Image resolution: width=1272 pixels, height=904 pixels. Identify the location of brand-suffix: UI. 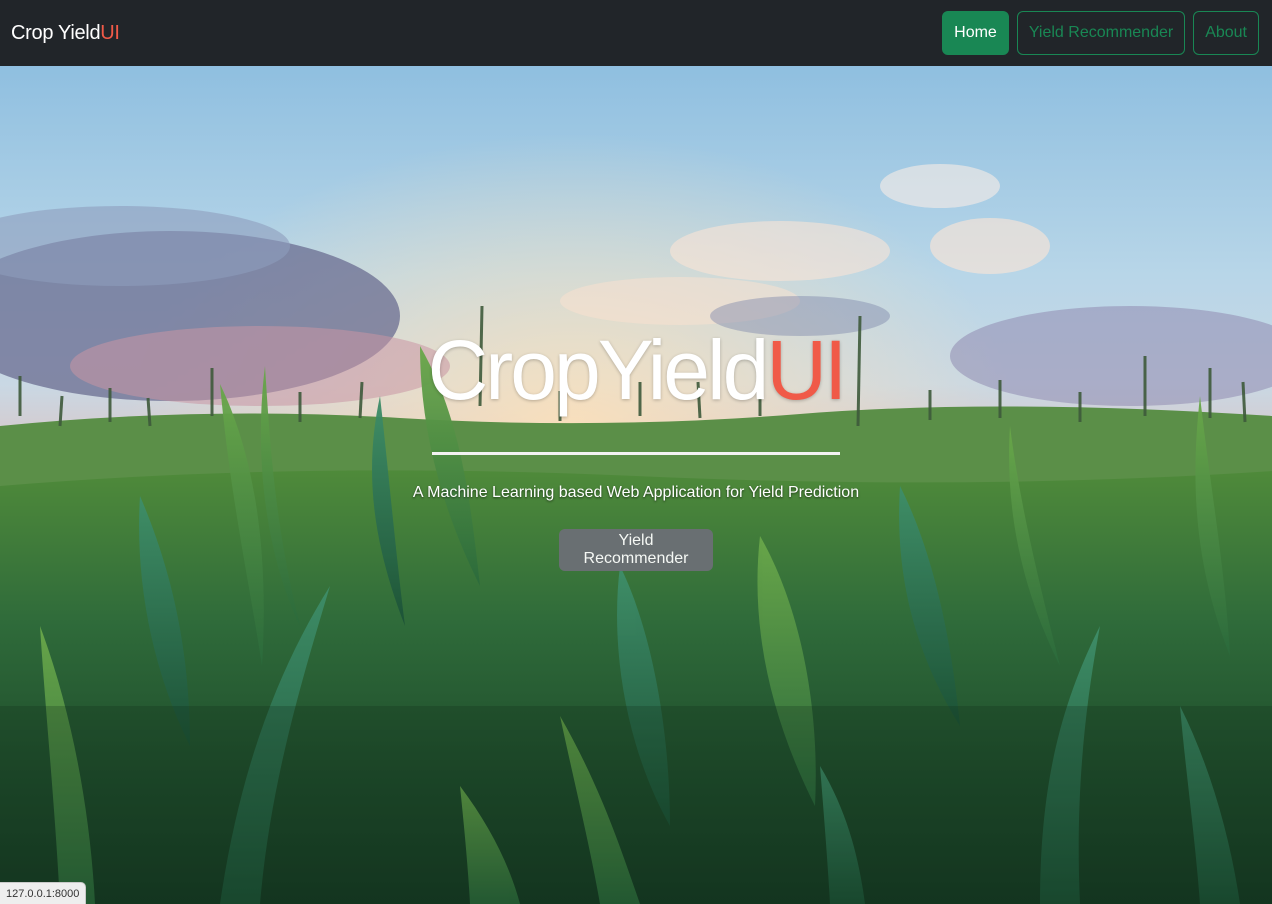
(110, 32).